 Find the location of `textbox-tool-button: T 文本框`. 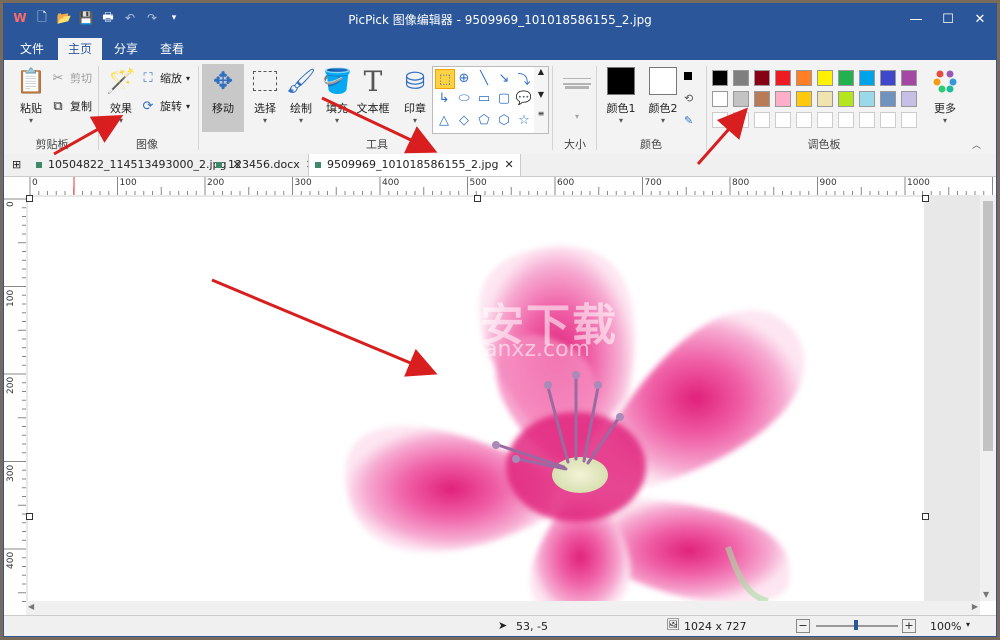

textbox-tool-button: T 文本框 is located at coordinates (373, 98).